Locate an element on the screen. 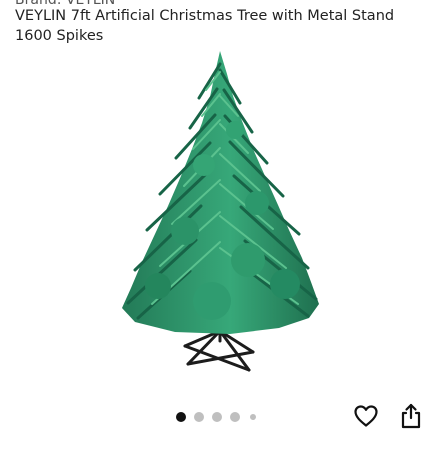 This screenshot has height=450, width=440. share-icon is located at coordinates (411, 416).